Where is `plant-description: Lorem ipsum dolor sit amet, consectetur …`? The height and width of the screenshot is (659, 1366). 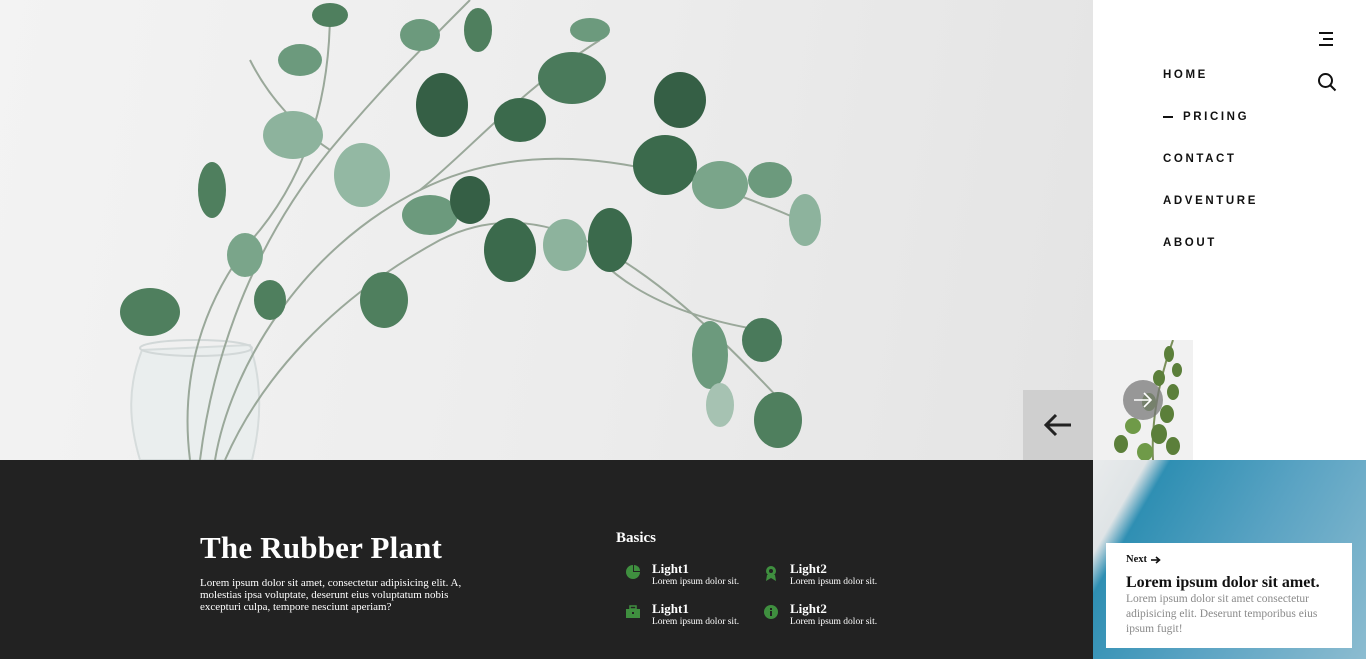
plant-description: Lorem ipsum dolor sit amet, consectetur … is located at coordinates (331, 595).